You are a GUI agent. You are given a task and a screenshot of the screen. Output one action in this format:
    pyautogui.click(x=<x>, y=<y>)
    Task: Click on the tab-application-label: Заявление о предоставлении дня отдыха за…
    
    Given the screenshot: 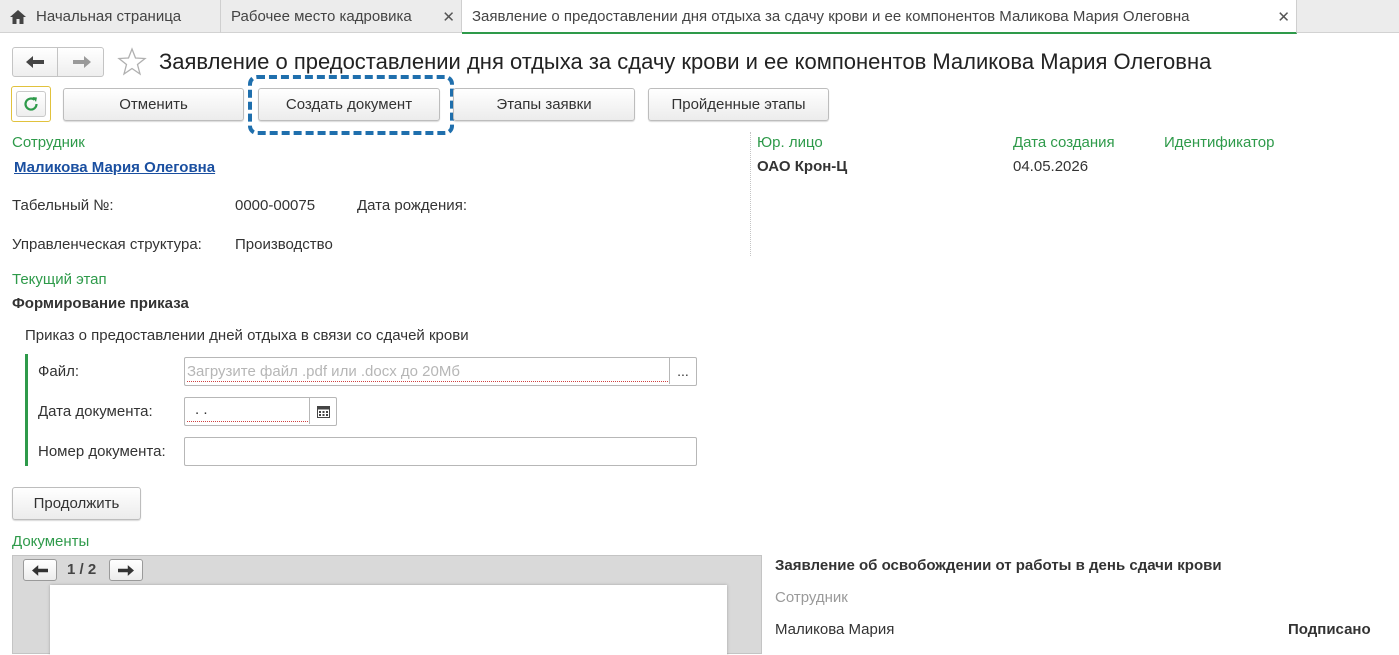 What is the action you would take?
    pyautogui.click(x=831, y=16)
    